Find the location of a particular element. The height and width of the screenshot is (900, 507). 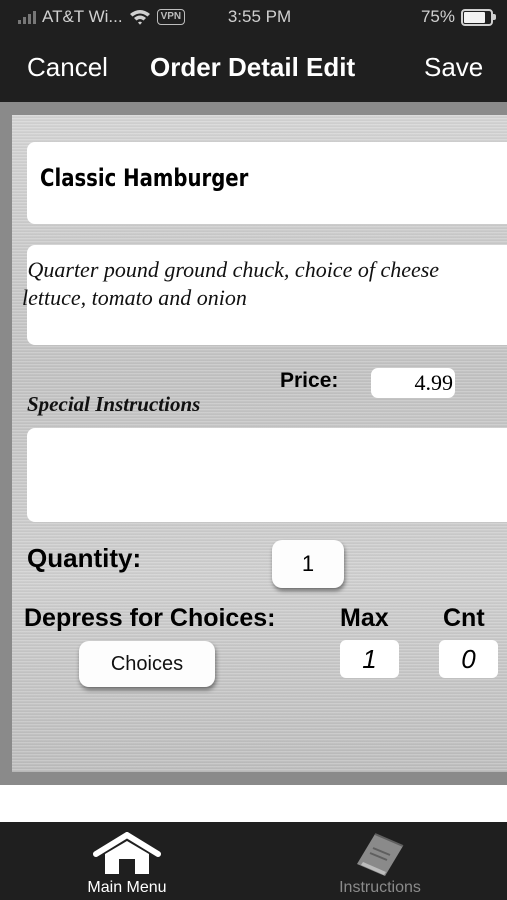

price-field: 4.99 is located at coordinates (413, 383).